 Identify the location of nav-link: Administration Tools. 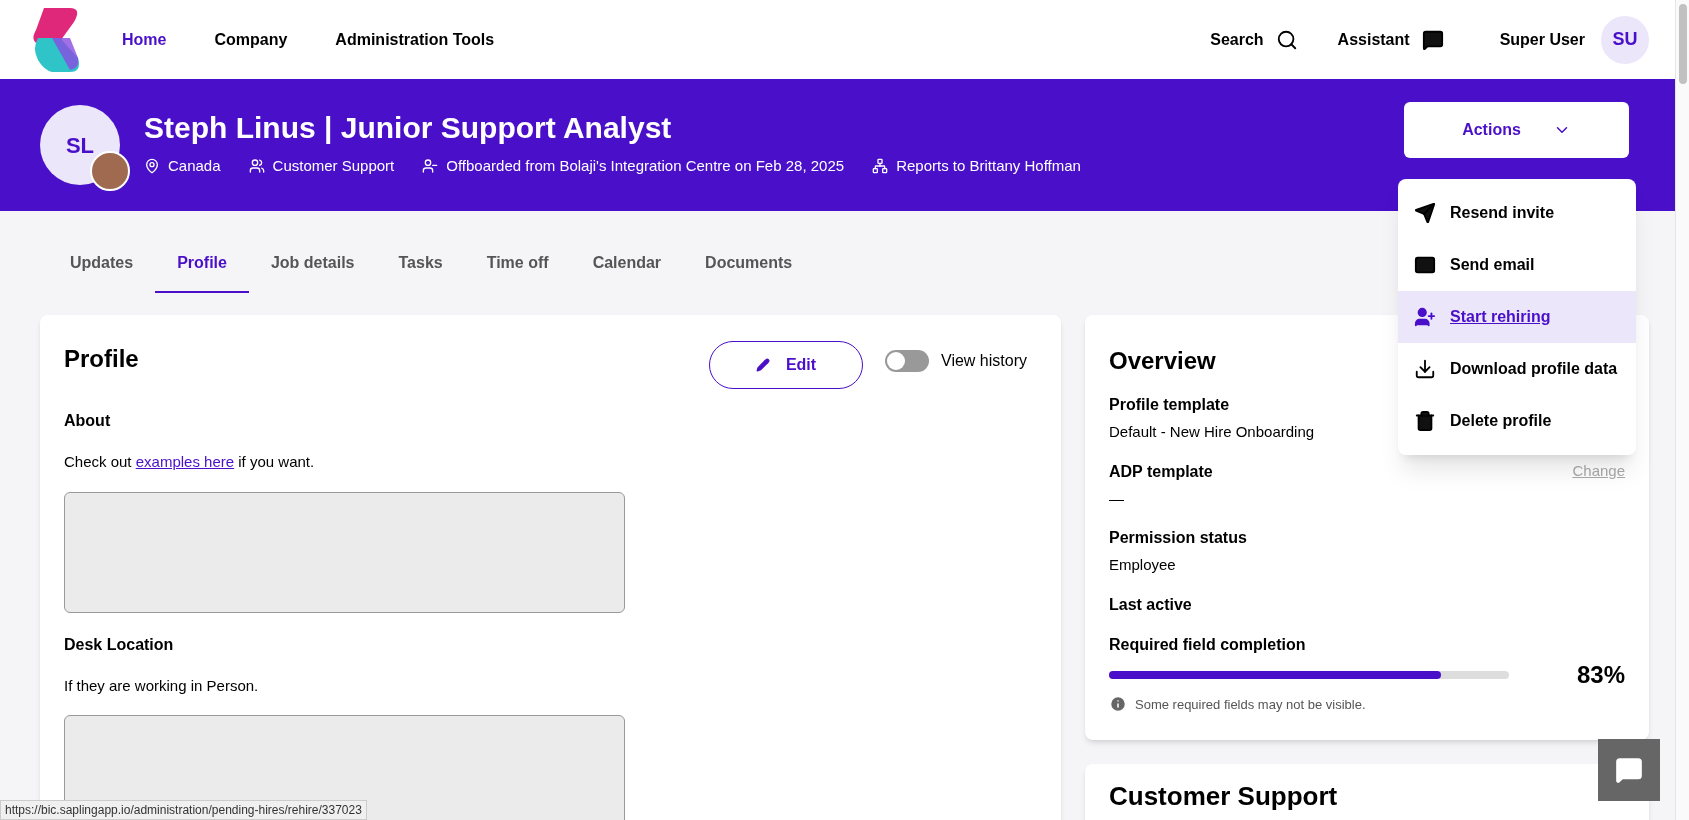
(415, 39).